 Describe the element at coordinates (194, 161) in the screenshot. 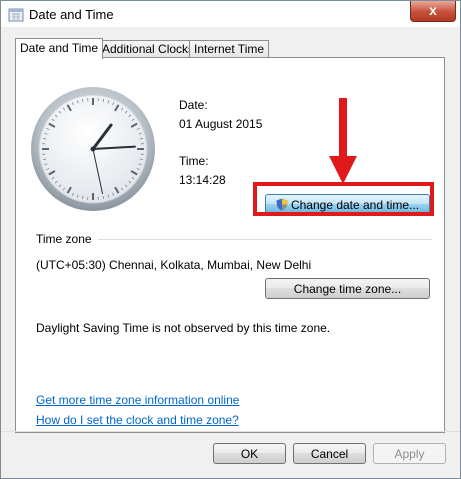

I see `time-label: Time:` at that location.